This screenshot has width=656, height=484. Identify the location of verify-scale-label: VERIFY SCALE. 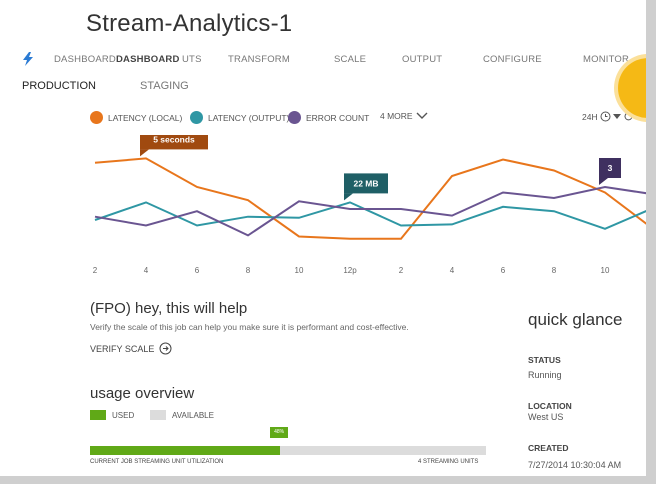
(122, 348).